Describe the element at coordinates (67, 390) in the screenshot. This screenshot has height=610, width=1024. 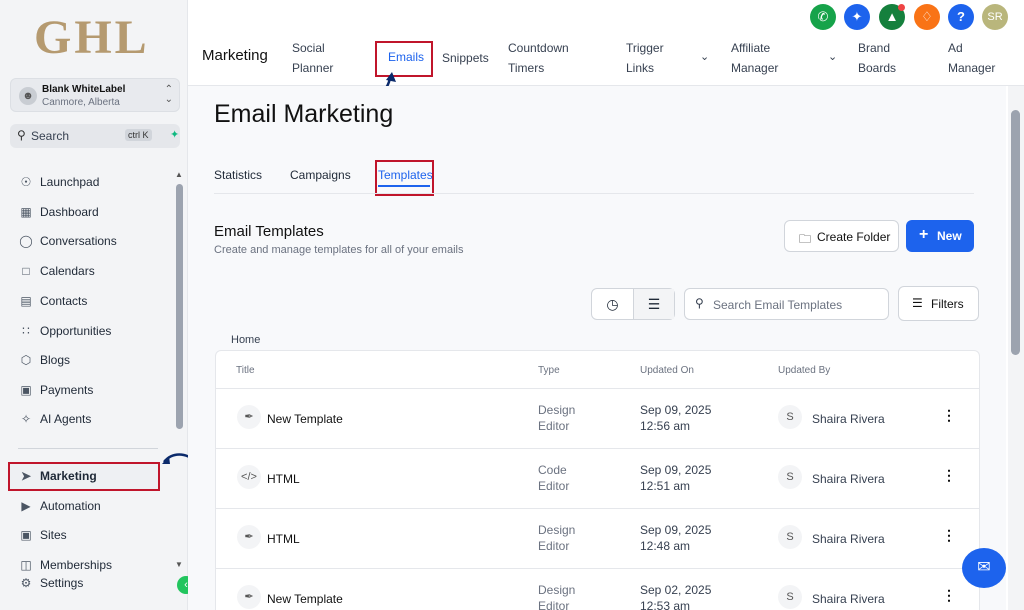
I see `sidebar-item-label: Payments` at that location.